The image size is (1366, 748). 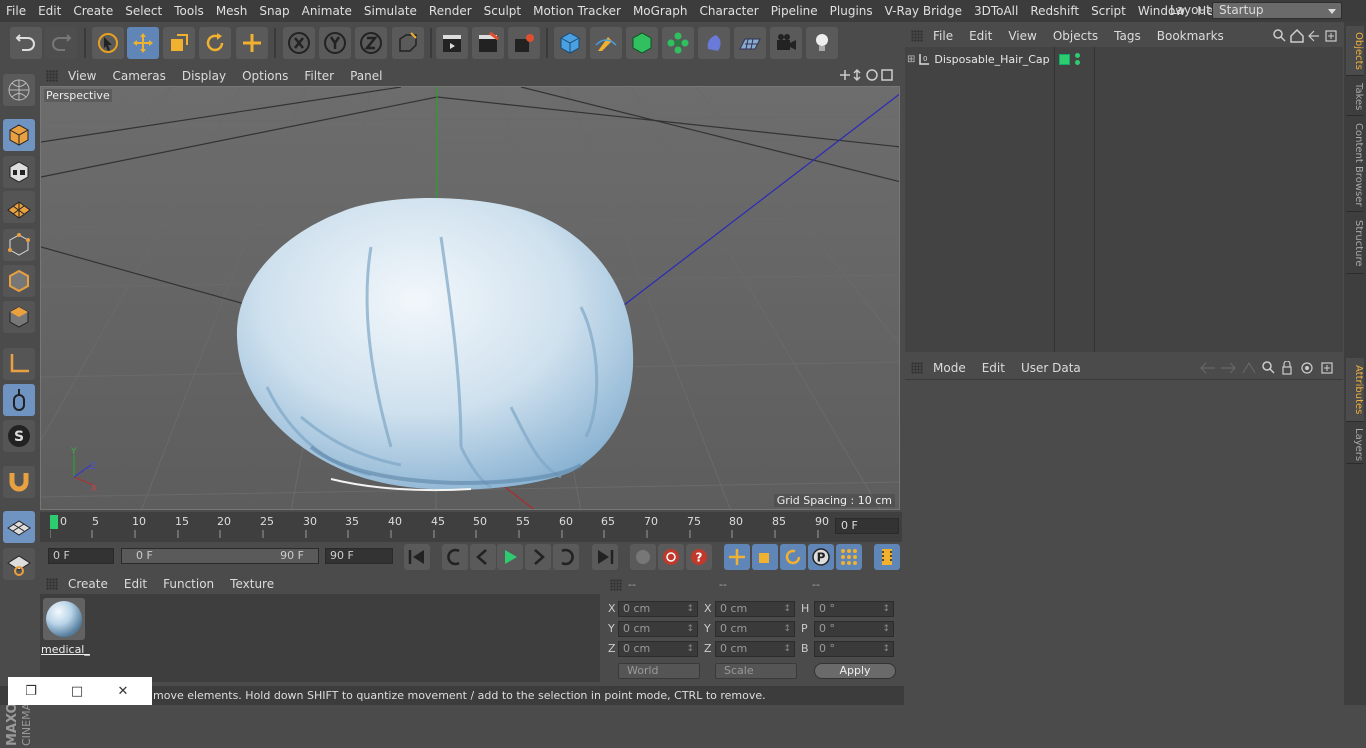 I want to click on menu-3dtoall: 3DToAll, so click(x=996, y=11).